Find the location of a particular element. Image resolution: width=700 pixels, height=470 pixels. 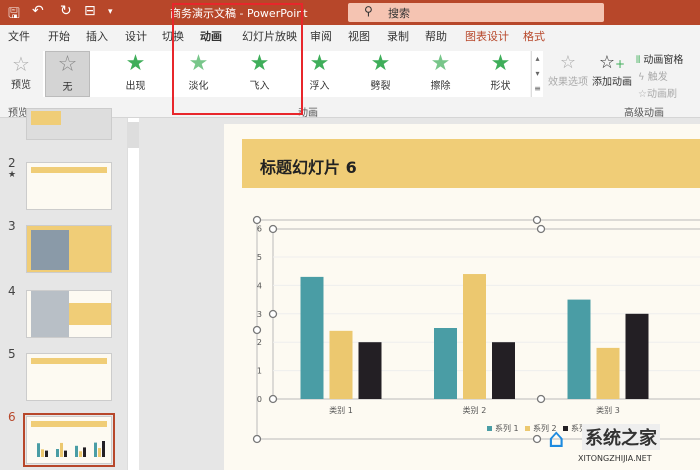

y-tick-label: 6 is located at coordinates (259, 229).